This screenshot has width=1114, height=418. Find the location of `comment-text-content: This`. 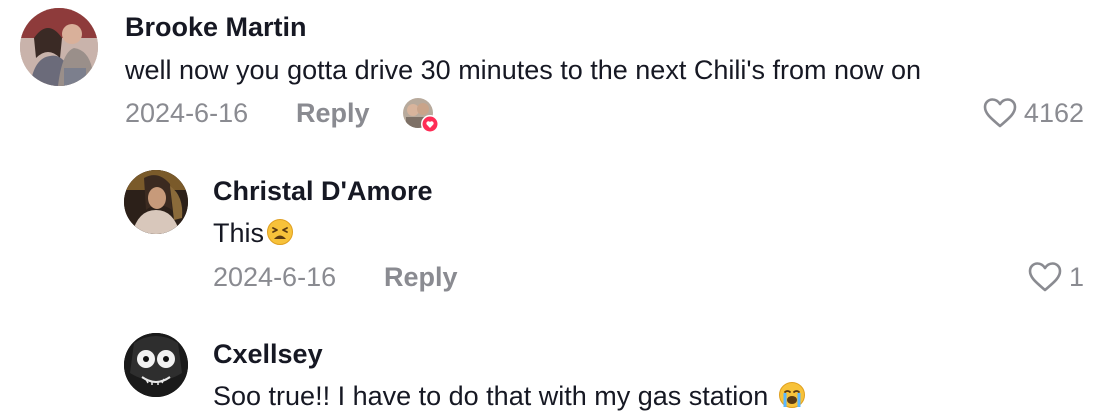

comment-text-content: This is located at coordinates (239, 233).